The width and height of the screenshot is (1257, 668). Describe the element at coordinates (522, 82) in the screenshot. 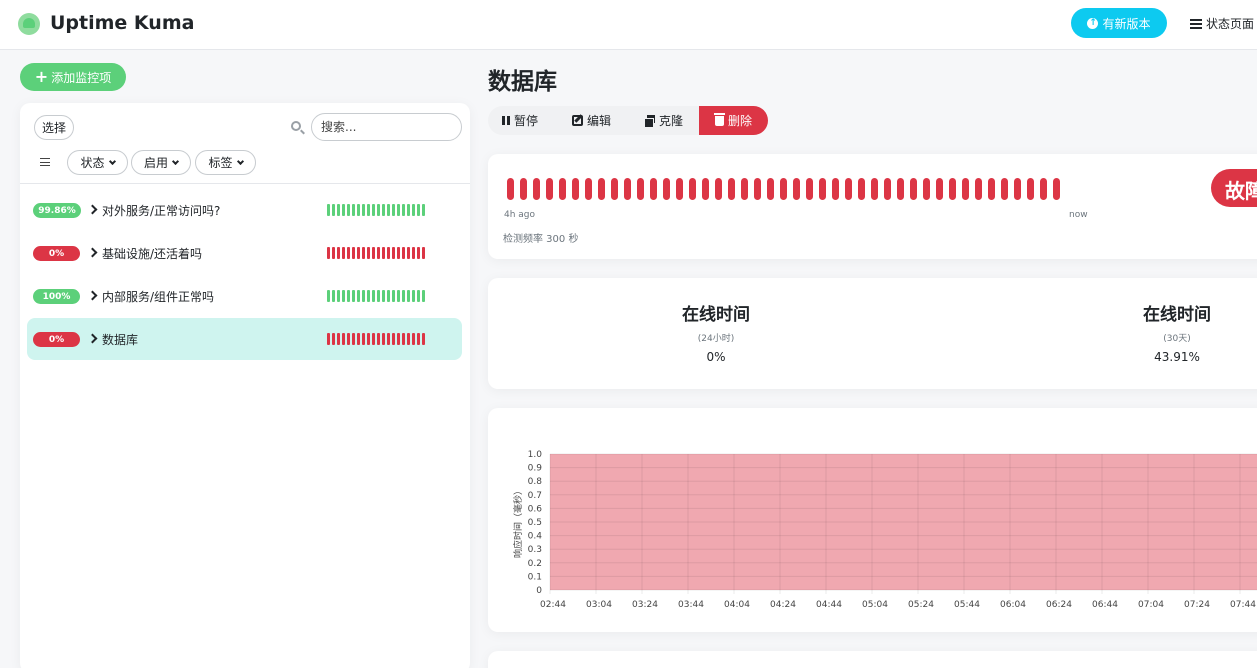

I see `monitor-title: 数据库` at that location.